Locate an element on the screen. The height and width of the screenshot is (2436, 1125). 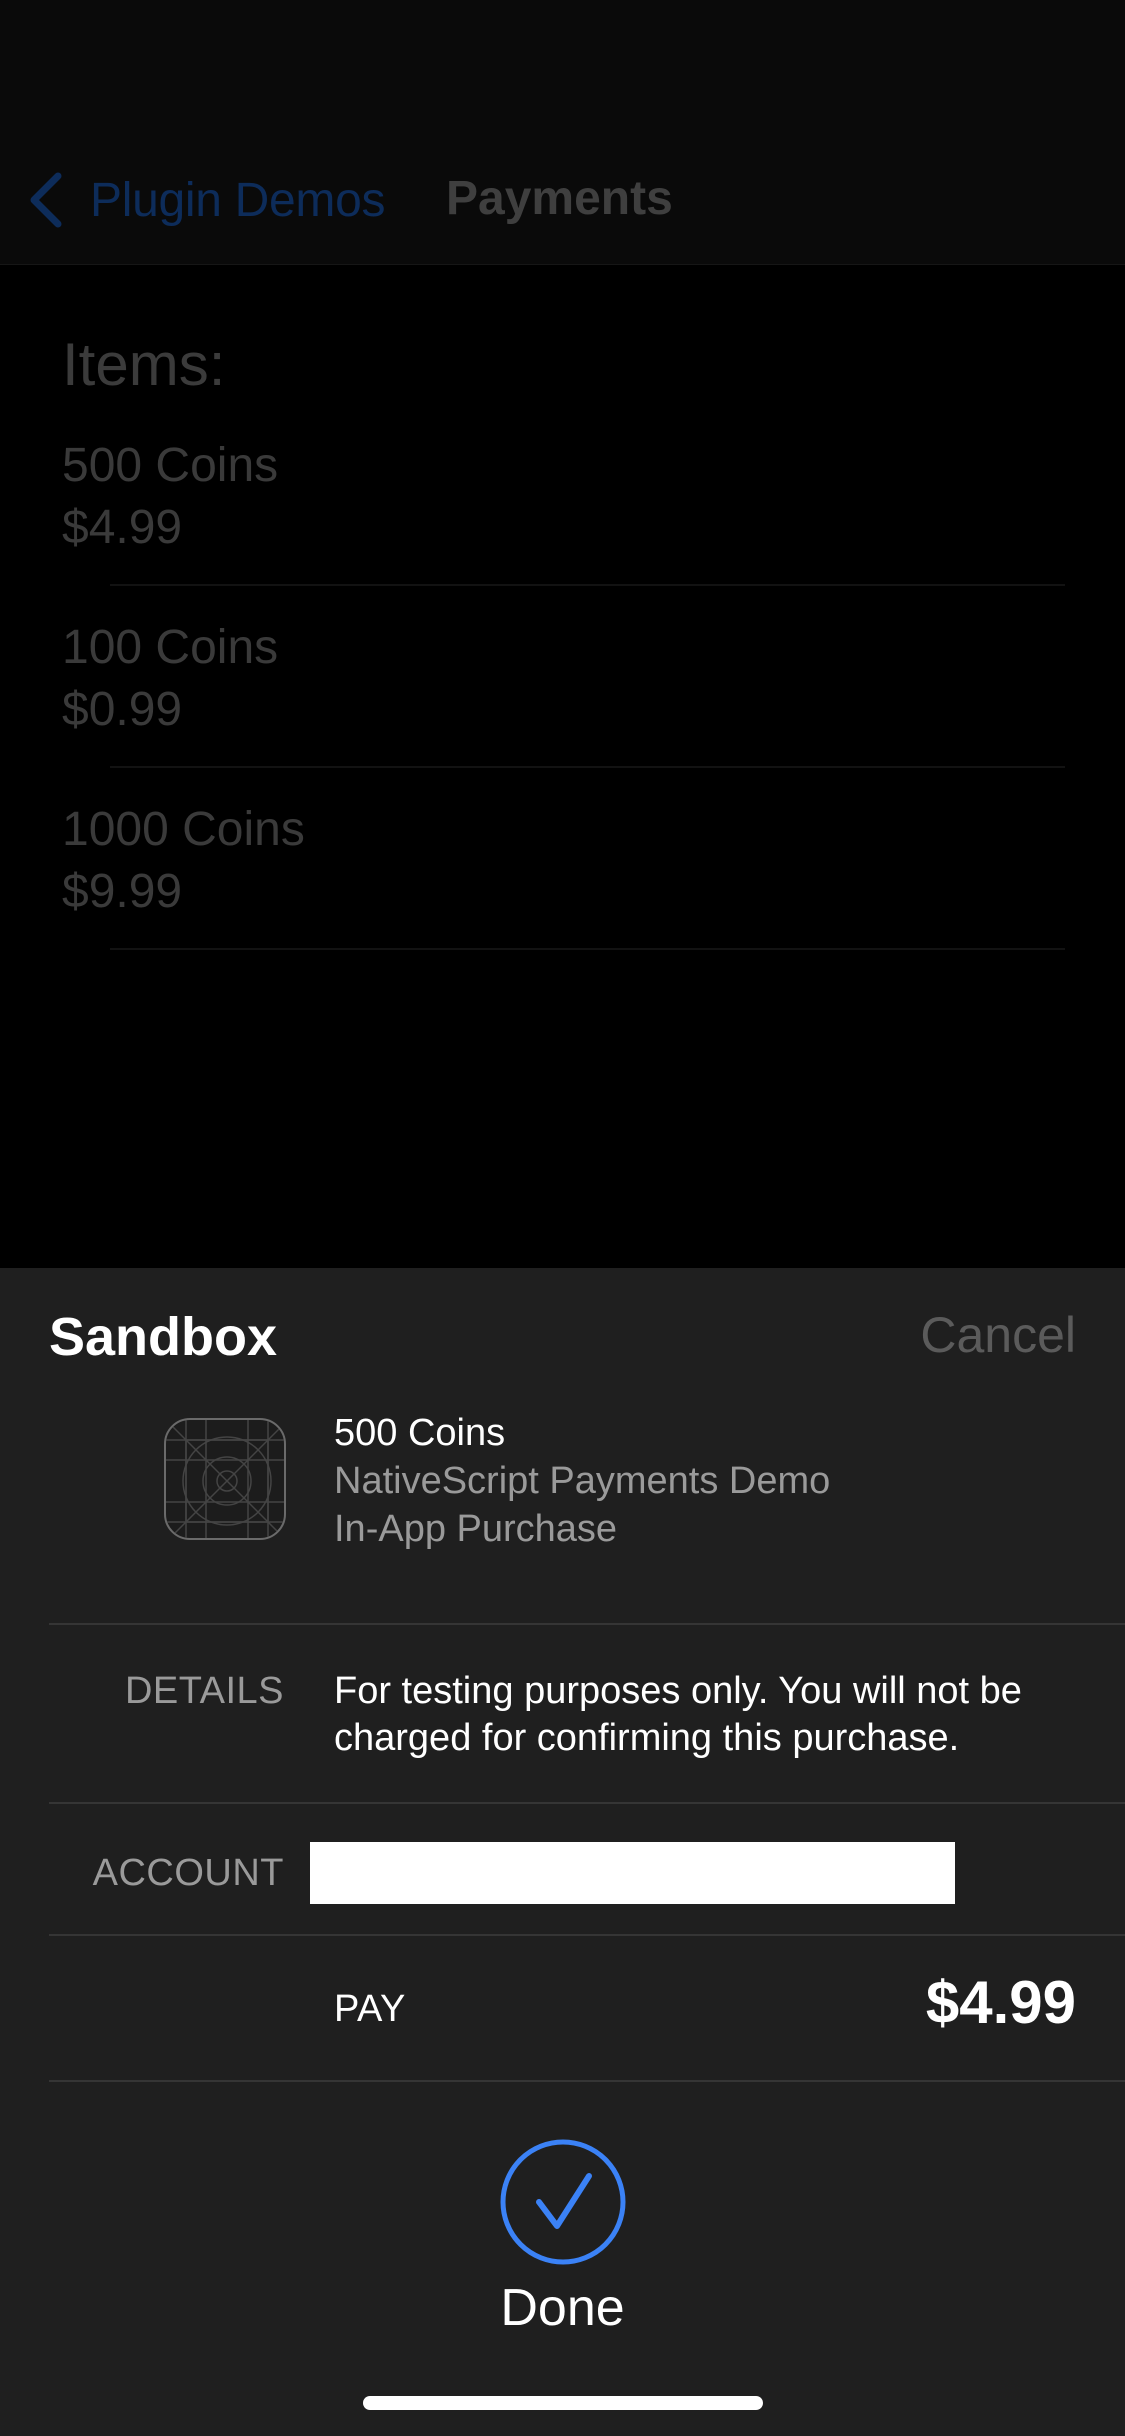
sheet-title: Sandbox is located at coordinates (163, 1337).